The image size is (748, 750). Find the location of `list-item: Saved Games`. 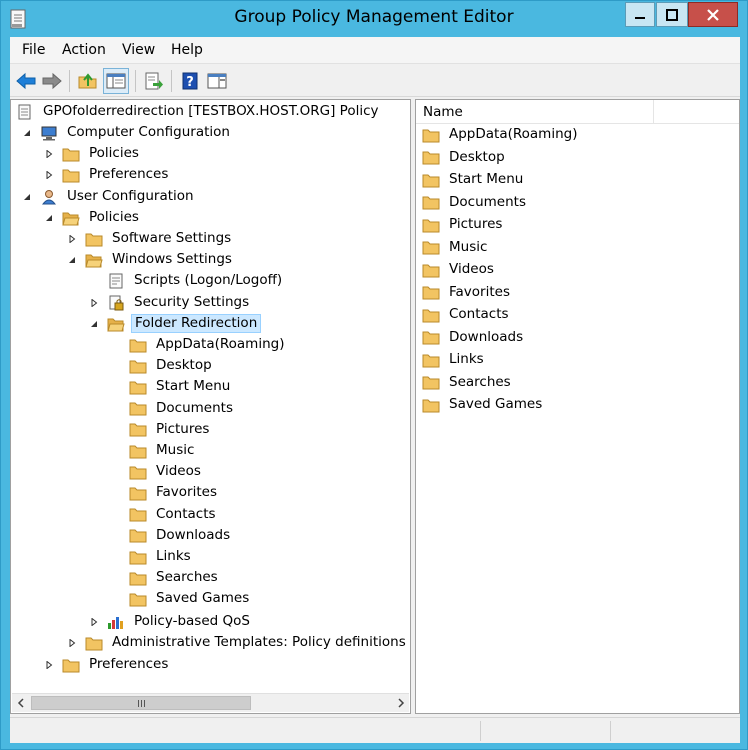

list-item: Saved Games is located at coordinates (483, 404).